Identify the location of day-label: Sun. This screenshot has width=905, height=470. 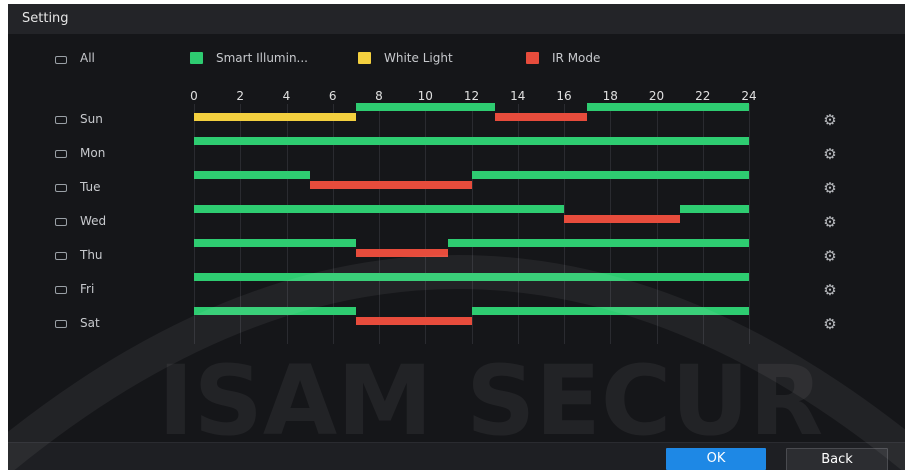
(91, 119).